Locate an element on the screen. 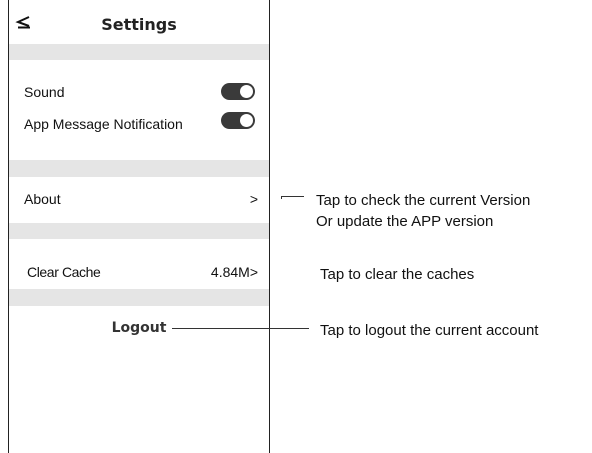  sound-toggle is located at coordinates (238, 91).